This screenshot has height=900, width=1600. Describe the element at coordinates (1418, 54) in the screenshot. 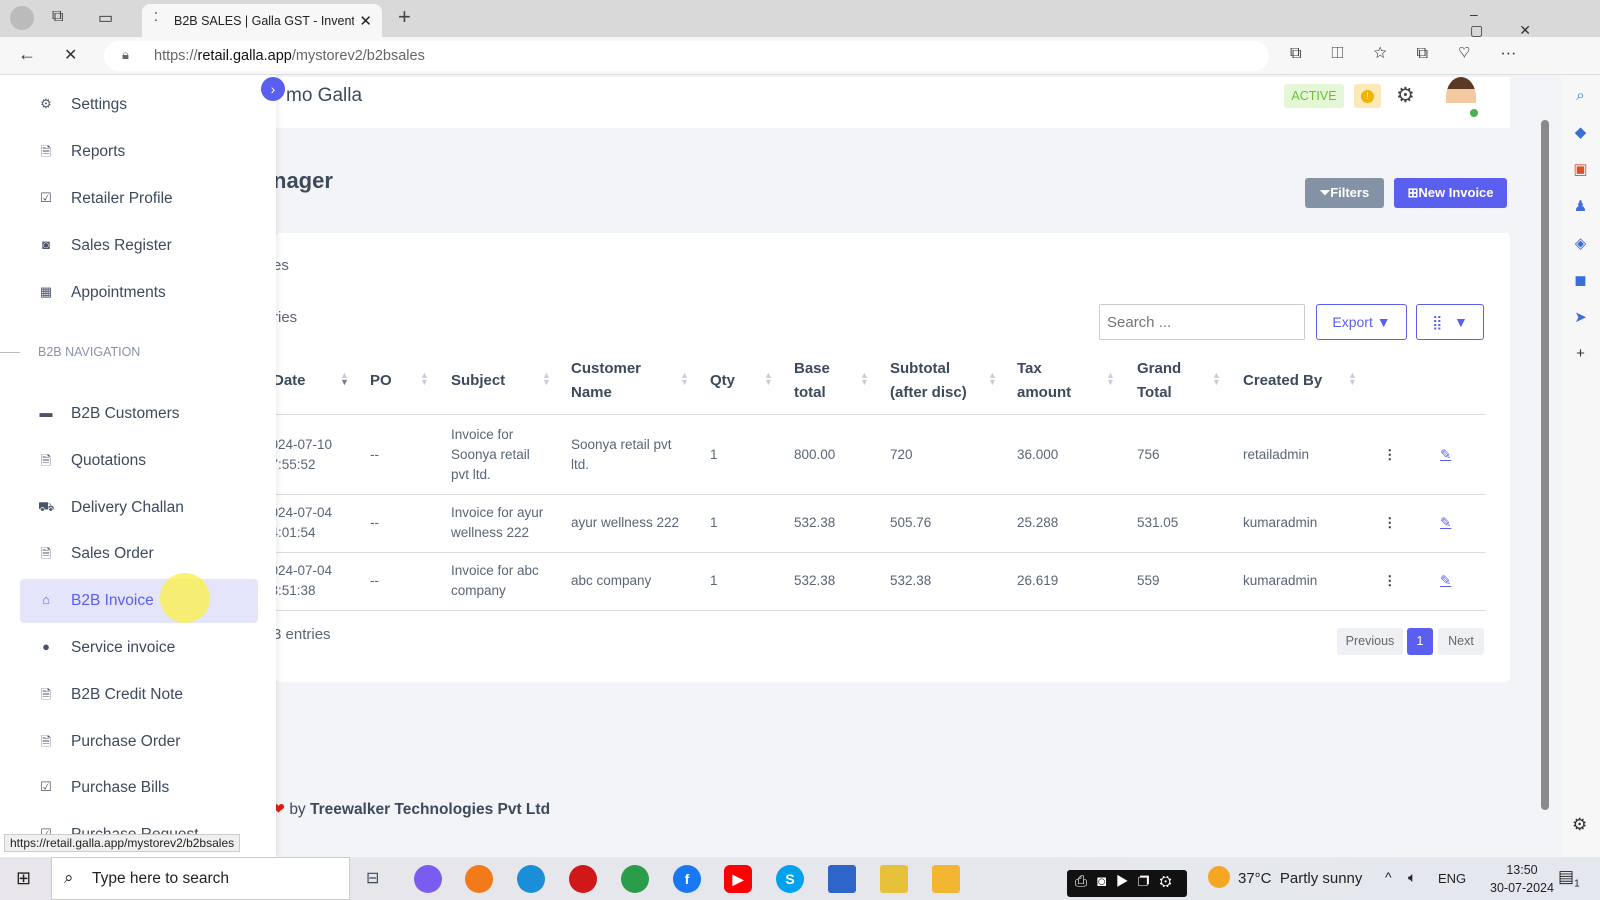

I see `browser-toolbar-icons: ⧉◫☆⧉♡⋯` at that location.